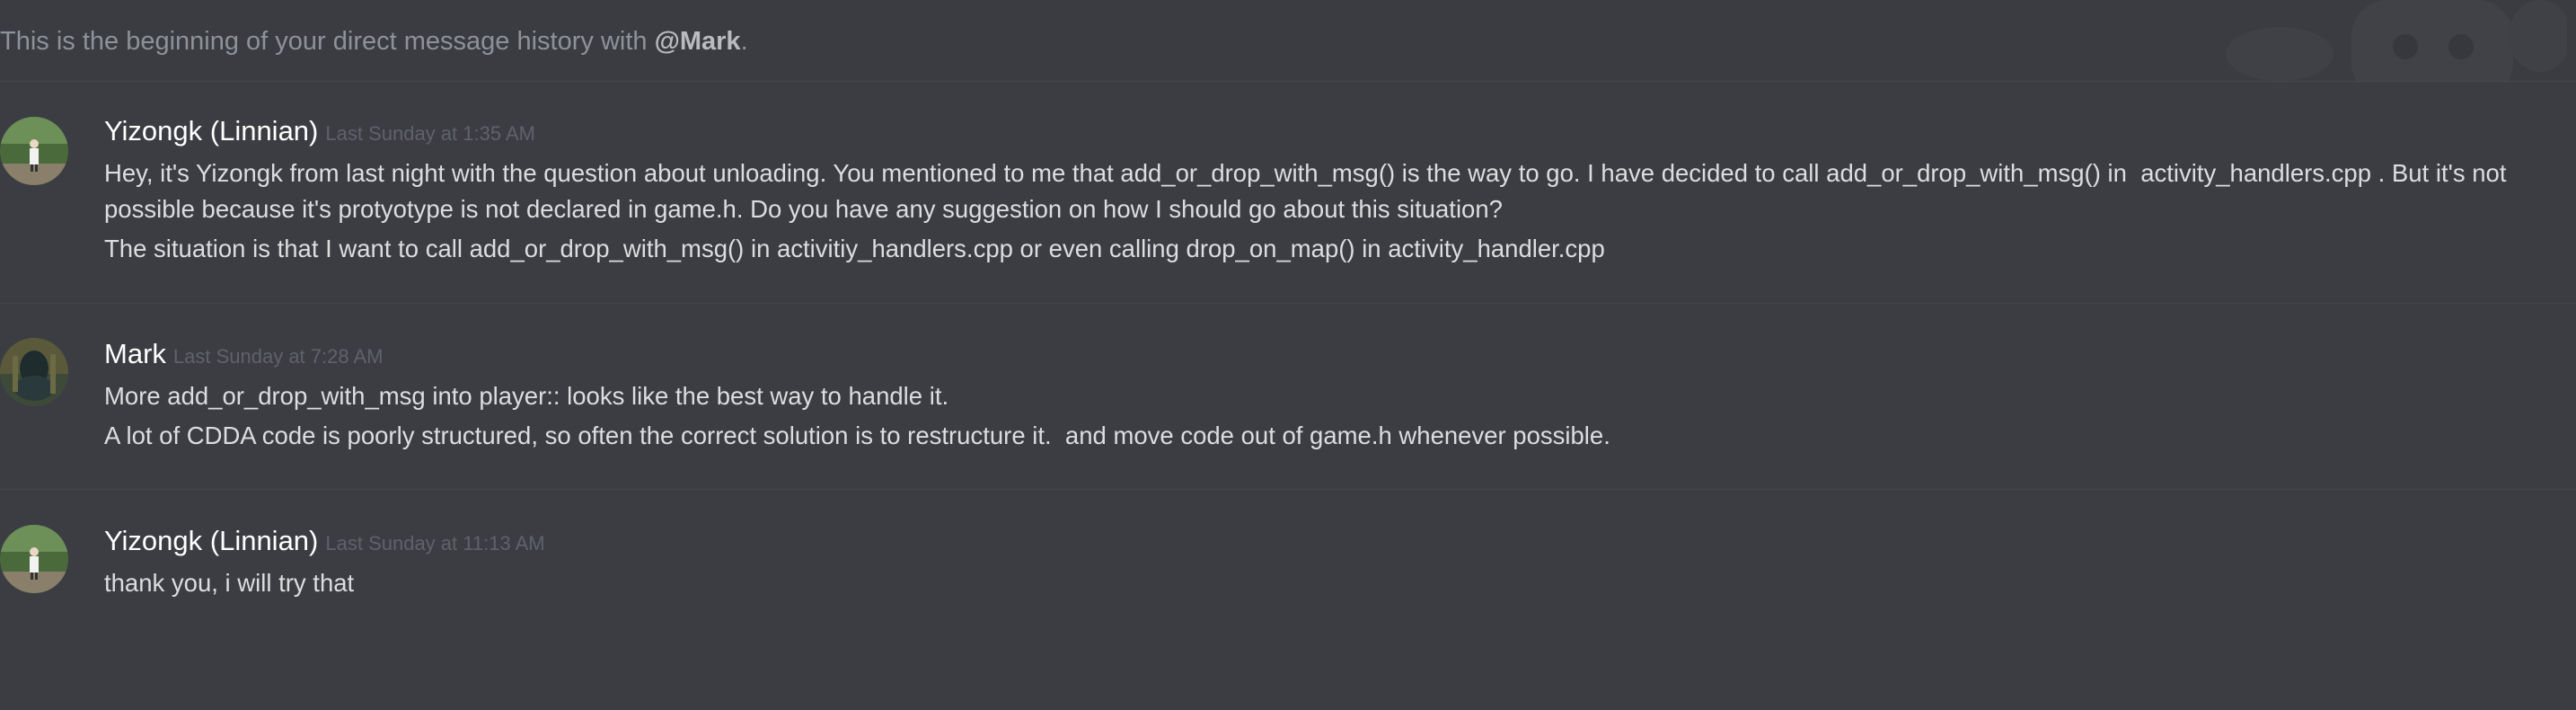 The image size is (2576, 710). I want to click on user-mention: @Mark, so click(698, 42).